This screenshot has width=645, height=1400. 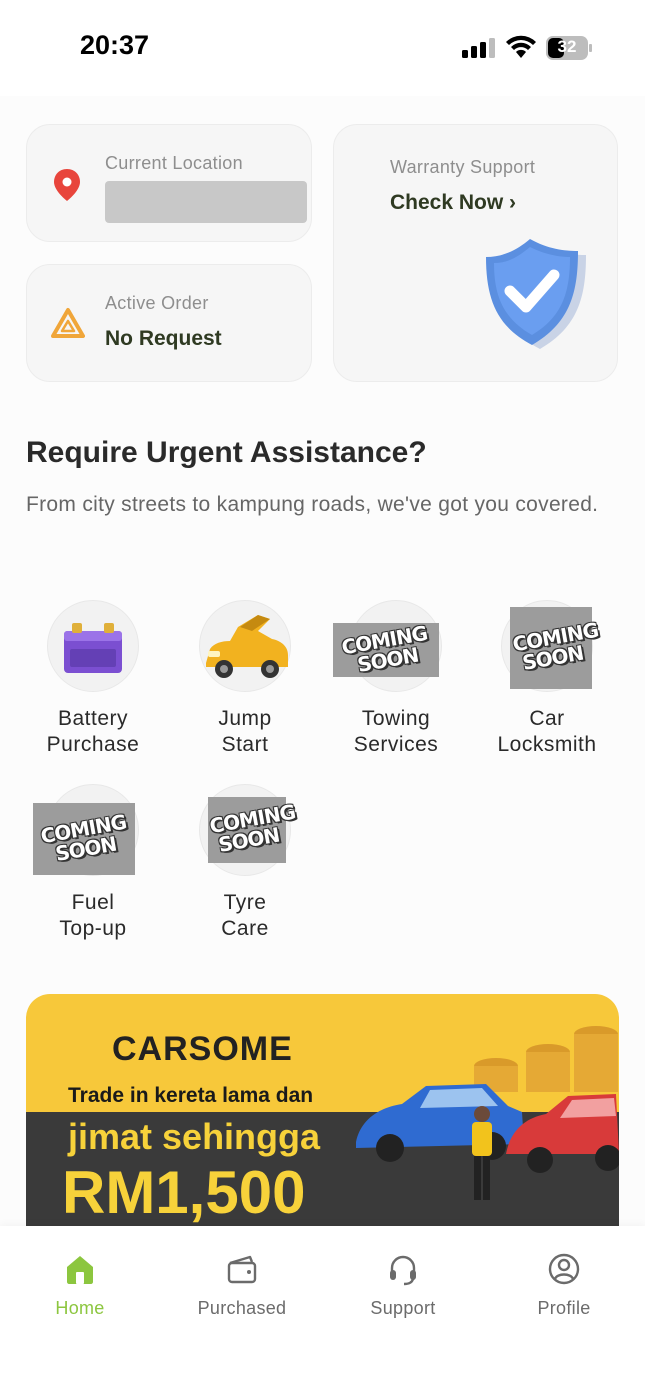 What do you see at coordinates (322, 1313) in the screenshot?
I see `bottom-navigation: Home Purchased Support Profile` at bounding box center [322, 1313].